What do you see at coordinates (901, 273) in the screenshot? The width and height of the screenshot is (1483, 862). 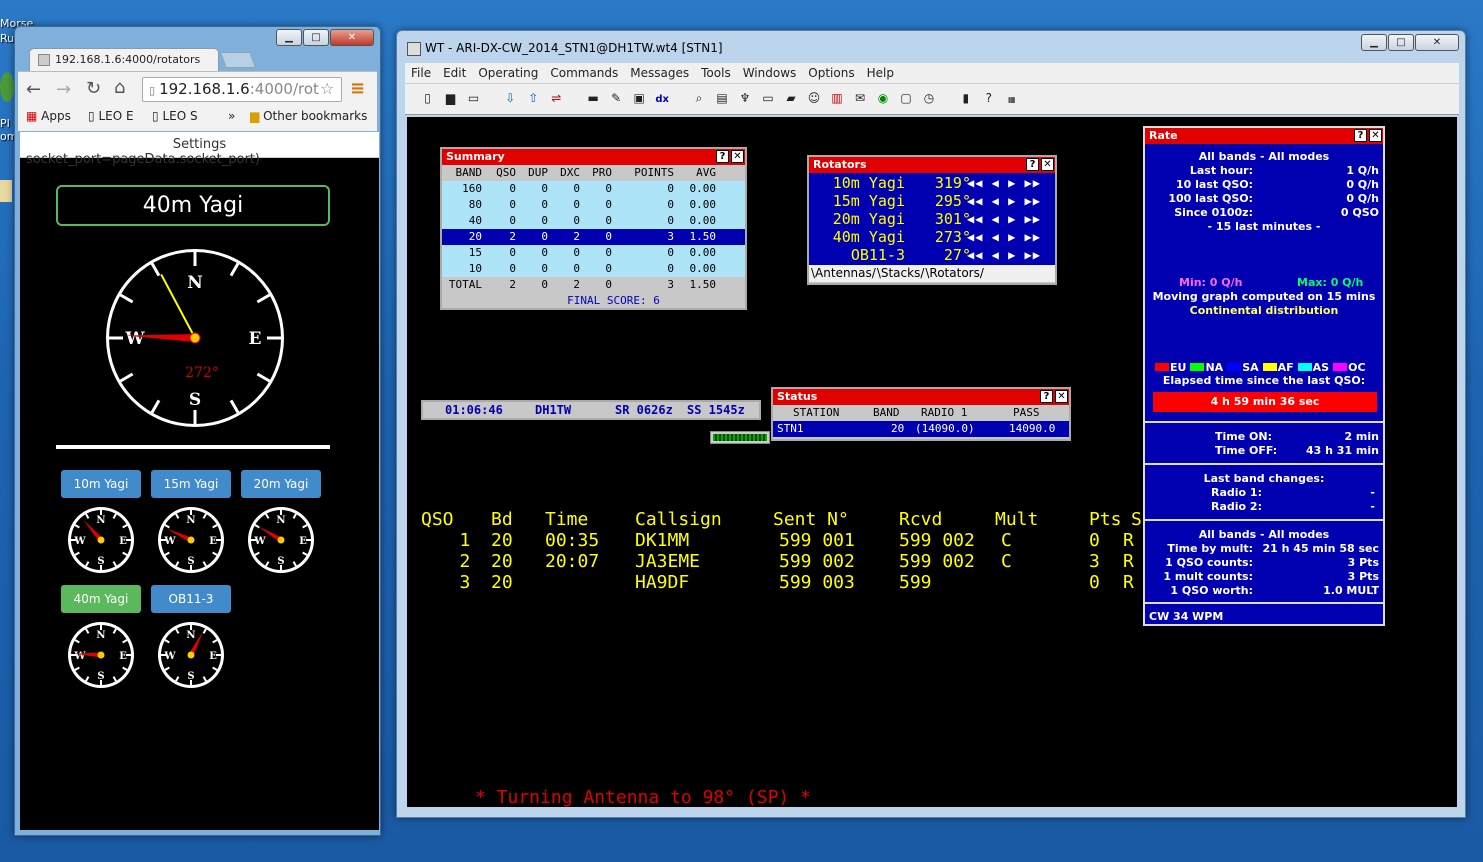 I see `rotators-tab: \Stacks/` at bounding box center [901, 273].